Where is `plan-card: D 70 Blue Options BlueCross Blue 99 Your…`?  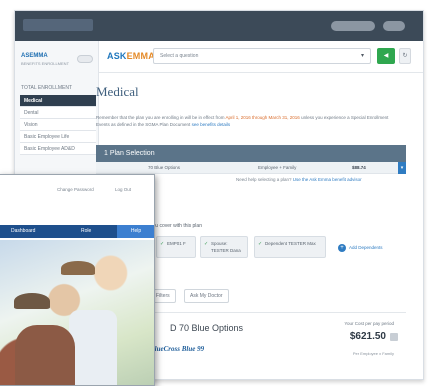
plan-card: D 70 Blue Options BlueCross Blue 99 Your… is located at coordinates (275, 341).